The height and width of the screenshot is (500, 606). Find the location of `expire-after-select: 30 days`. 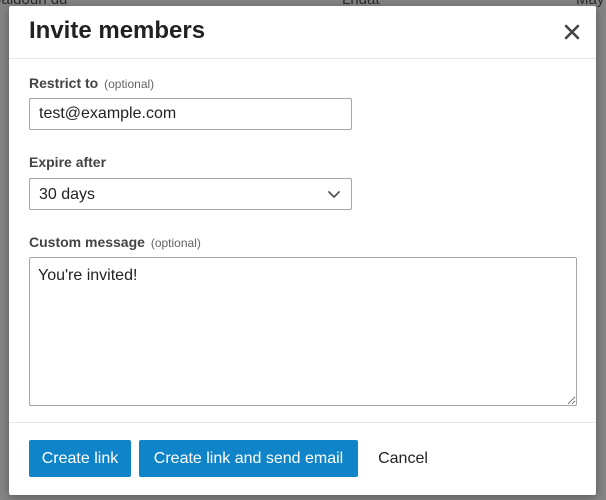

expire-after-select: 30 days is located at coordinates (190, 194).